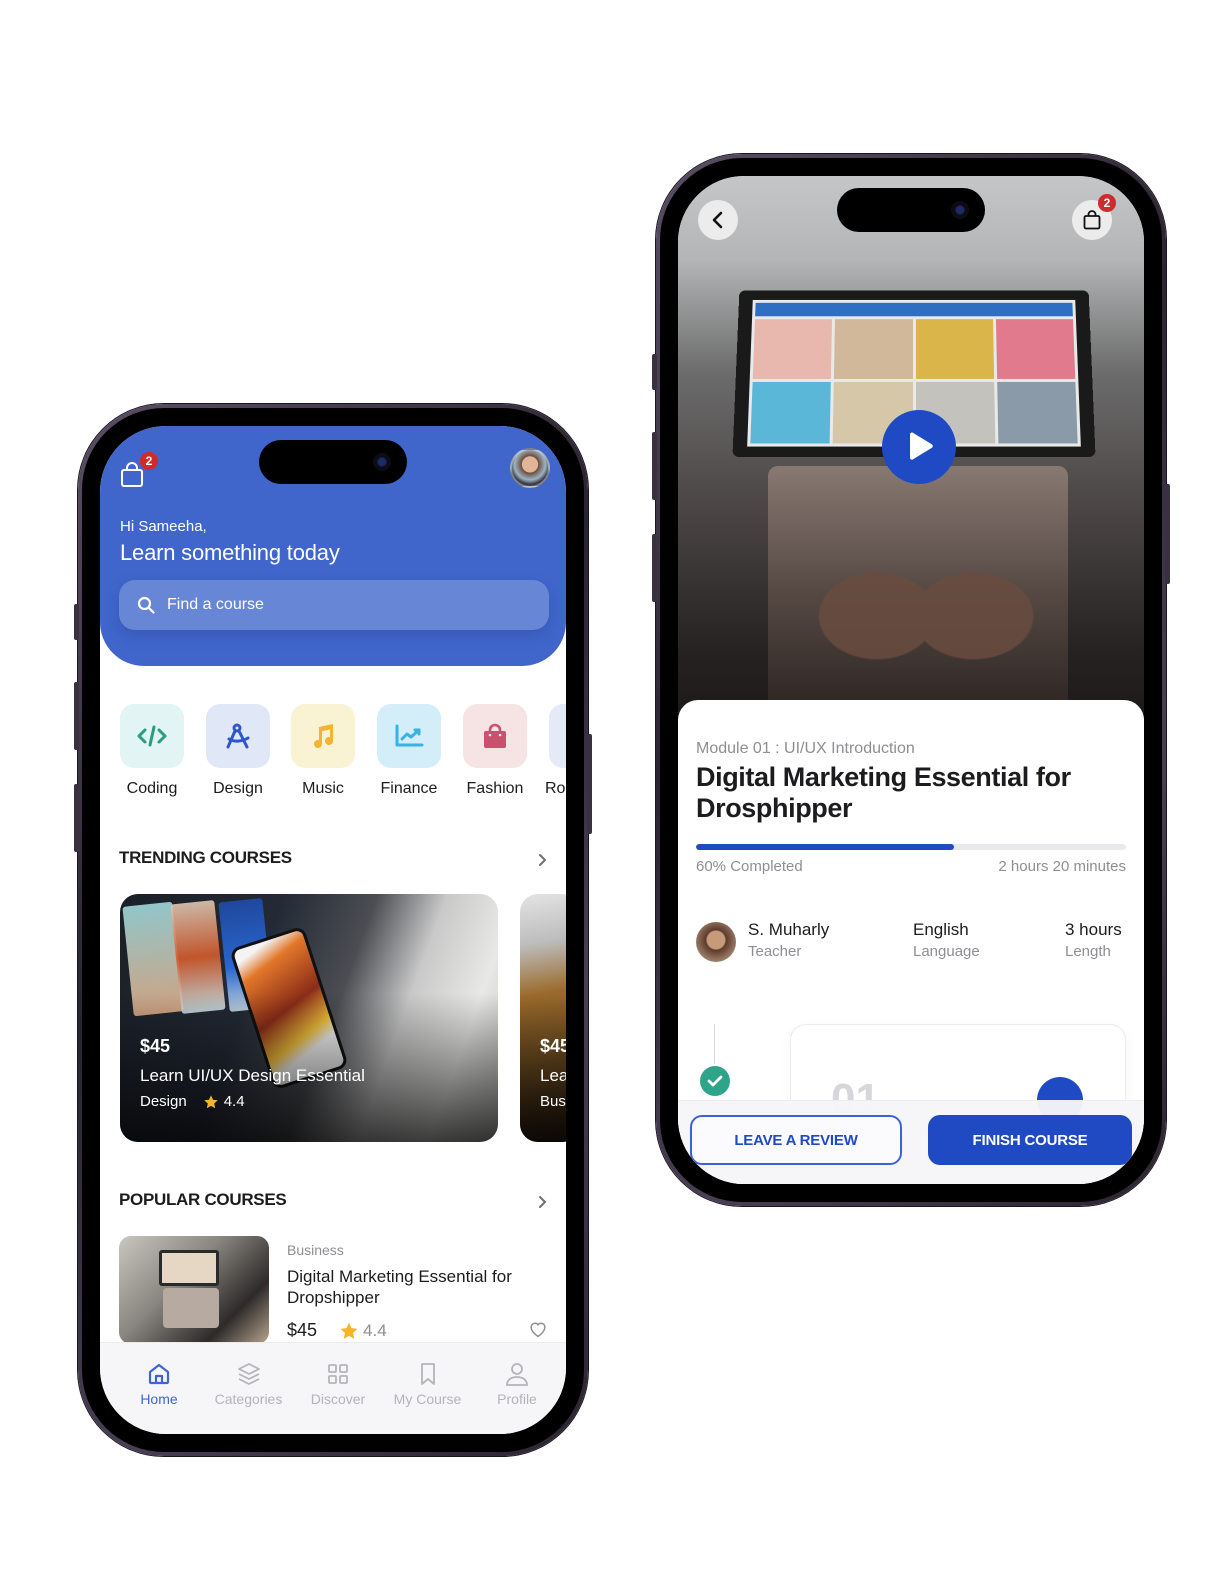 The height and width of the screenshot is (1575, 1232). Describe the element at coordinates (238, 736) in the screenshot. I see `compass-icon` at that location.